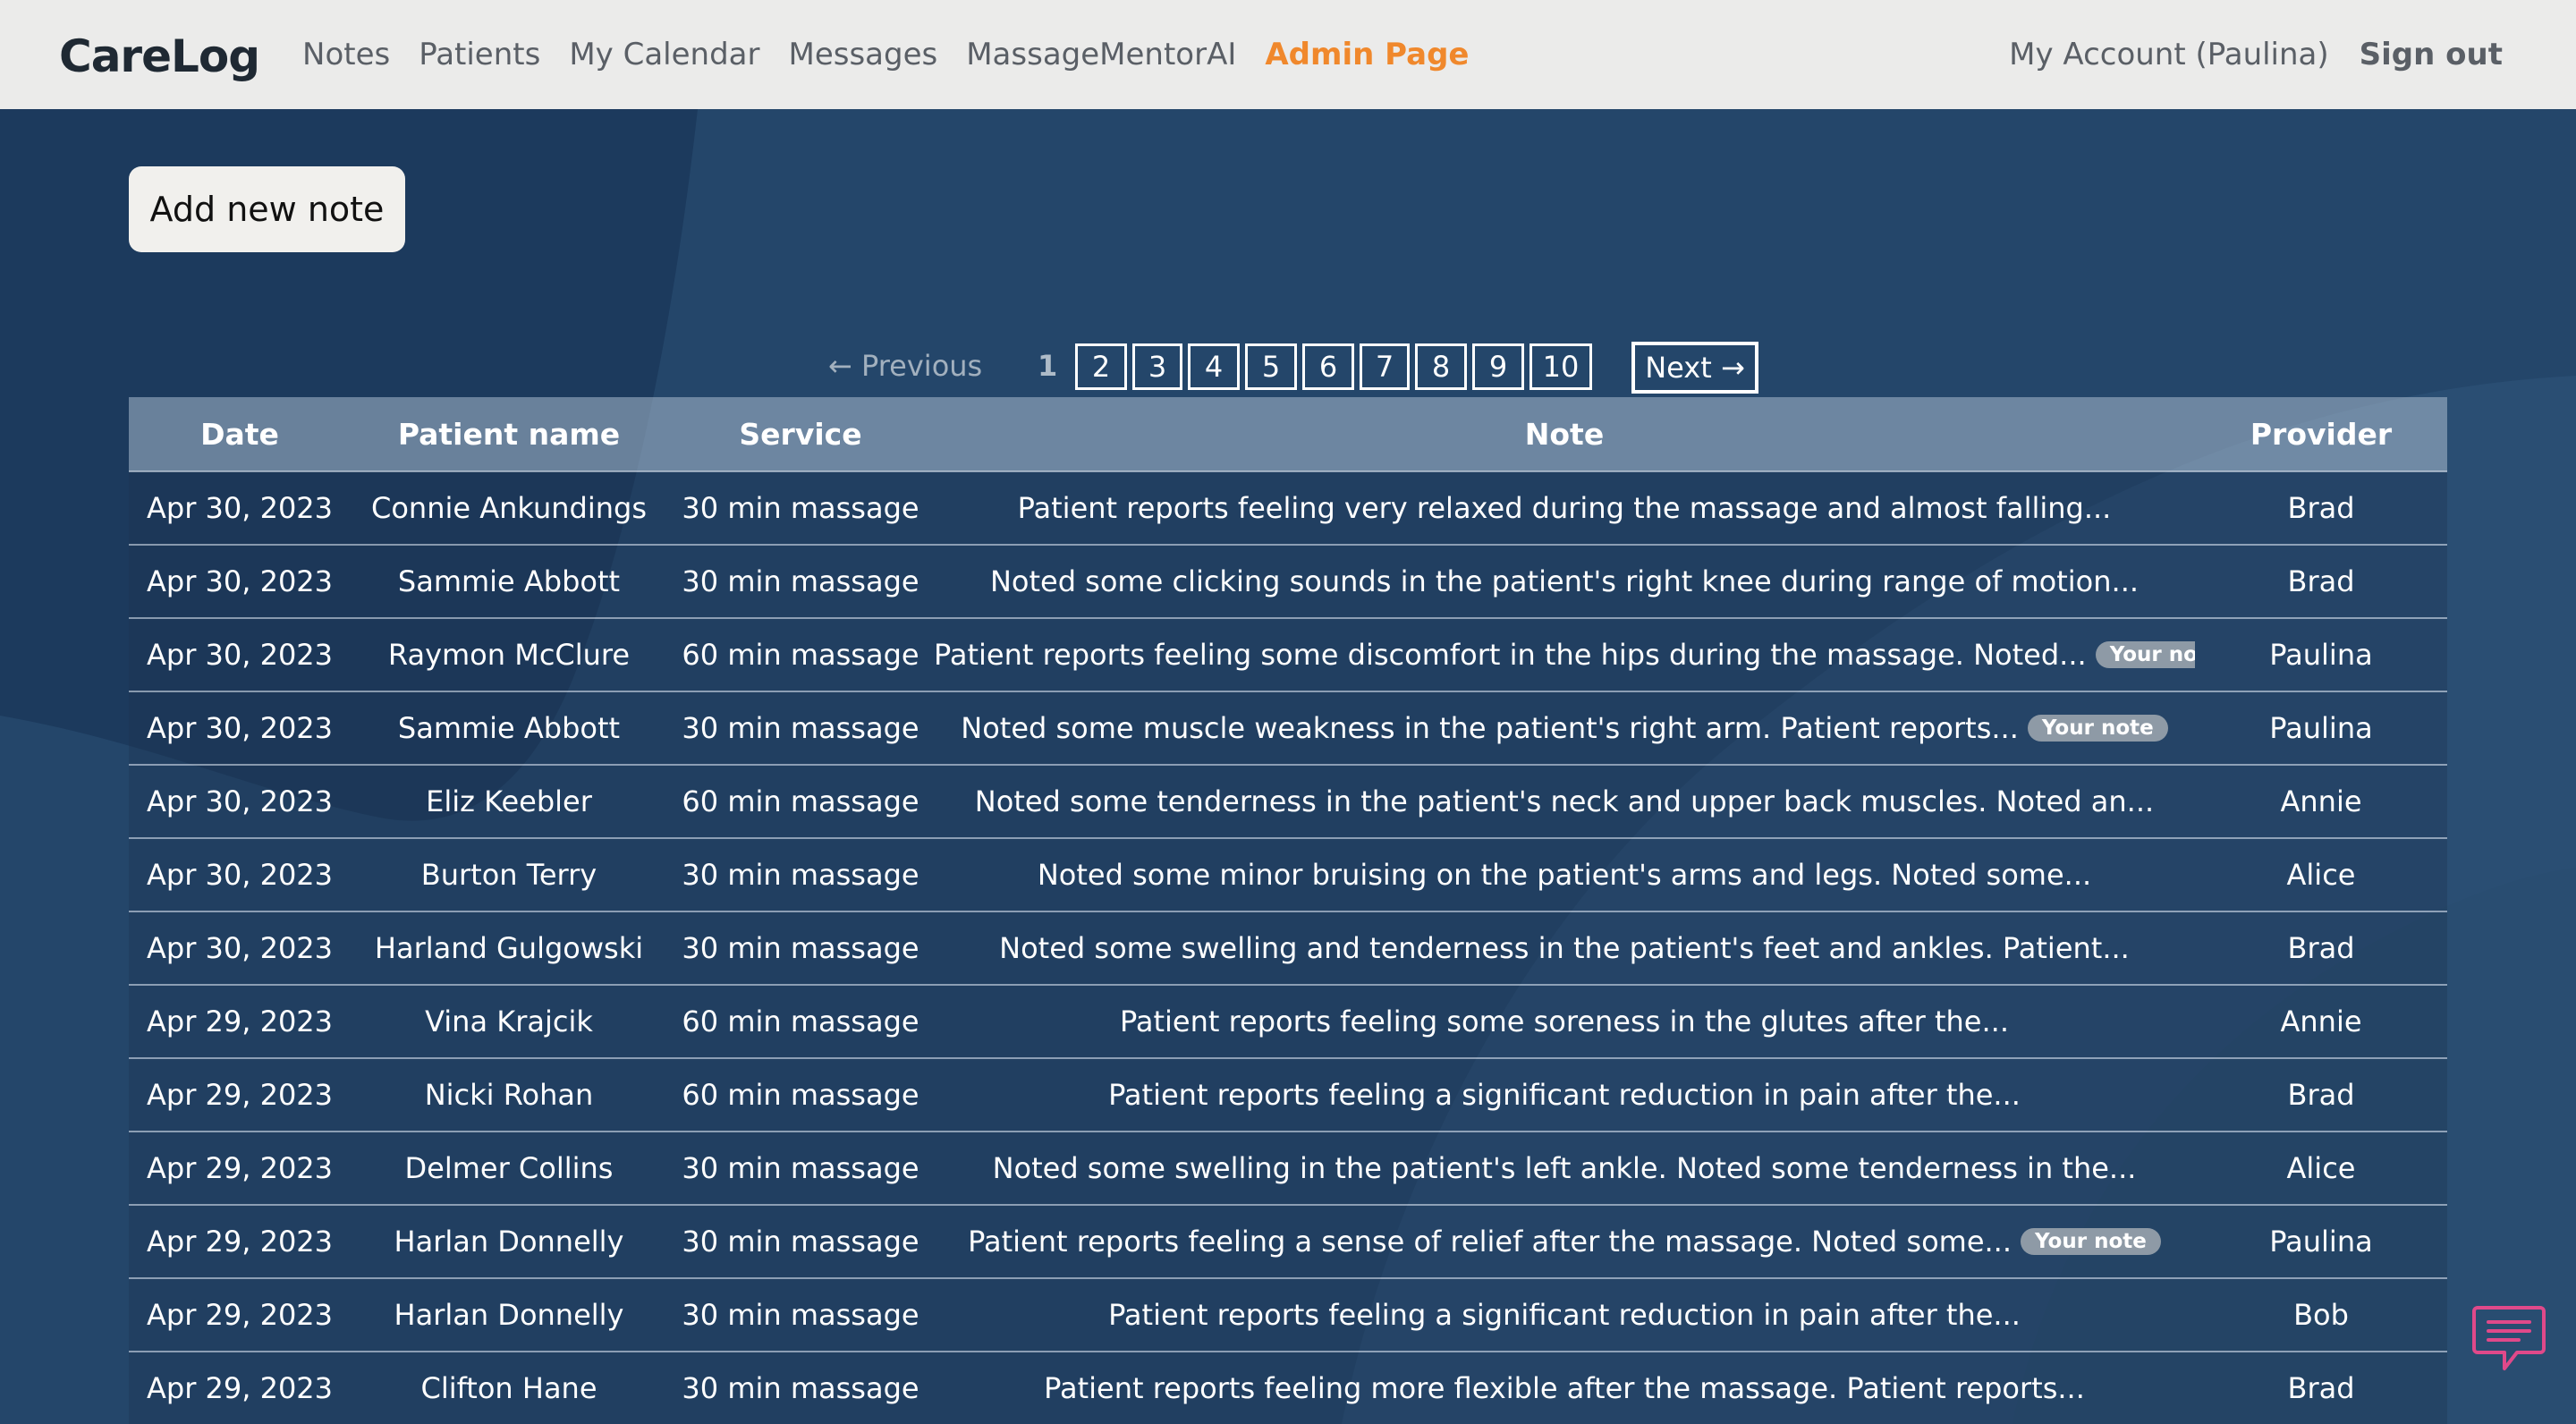 The height and width of the screenshot is (1424, 2576). What do you see at coordinates (2169, 54) in the screenshot?
I see `my-account-link: My Account (Paulina)` at bounding box center [2169, 54].